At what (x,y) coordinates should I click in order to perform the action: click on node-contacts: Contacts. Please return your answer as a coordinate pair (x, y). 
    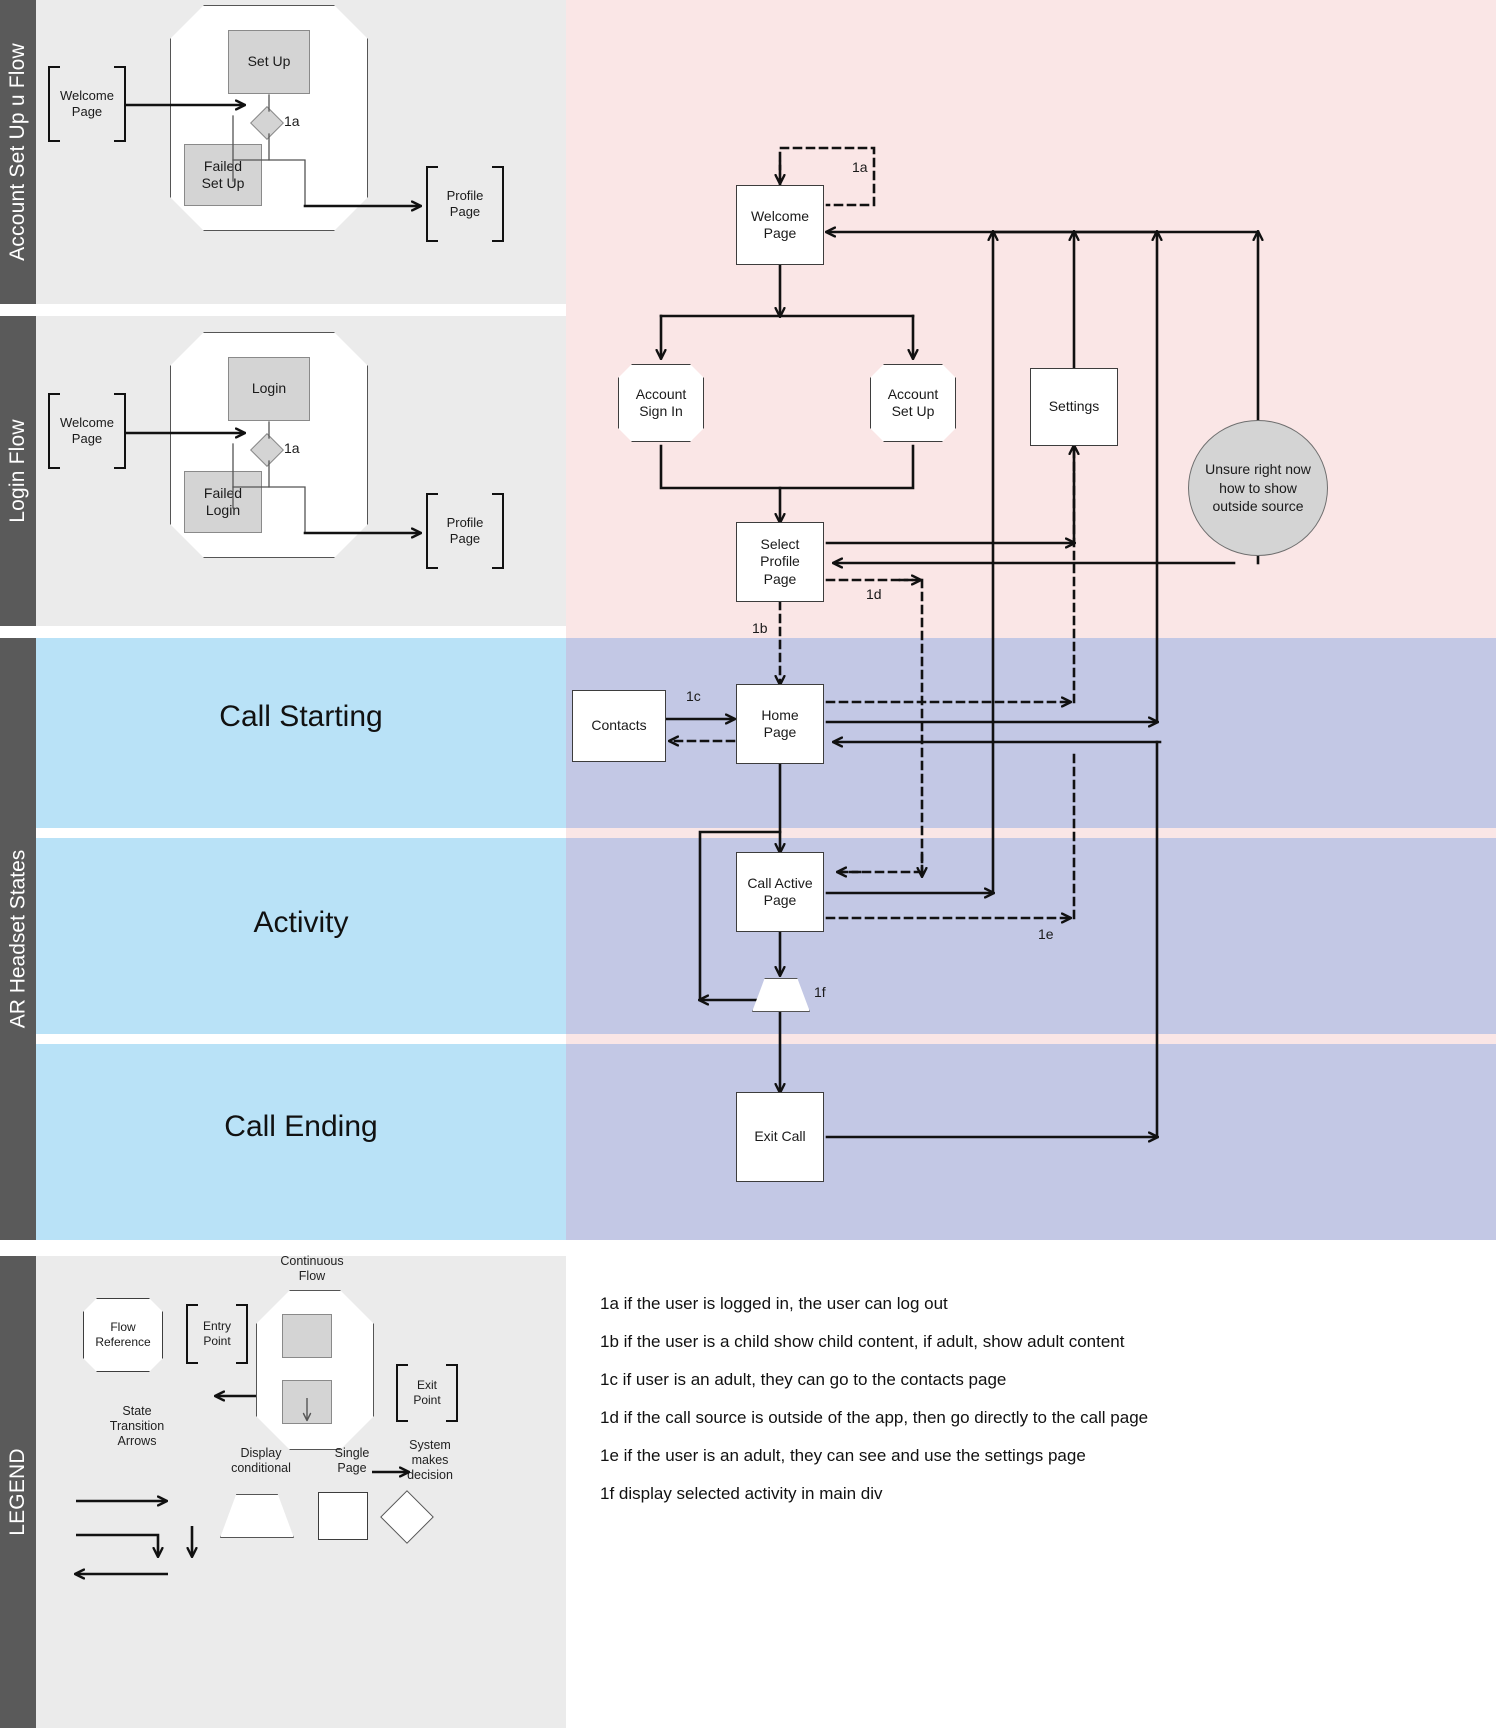
    Looking at the image, I should click on (619, 726).